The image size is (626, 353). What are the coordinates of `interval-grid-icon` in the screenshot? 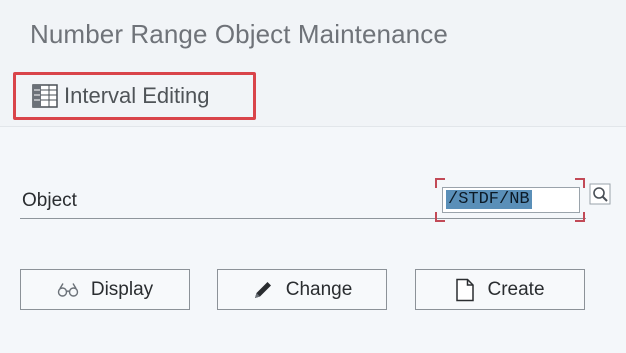 It's located at (45, 96).